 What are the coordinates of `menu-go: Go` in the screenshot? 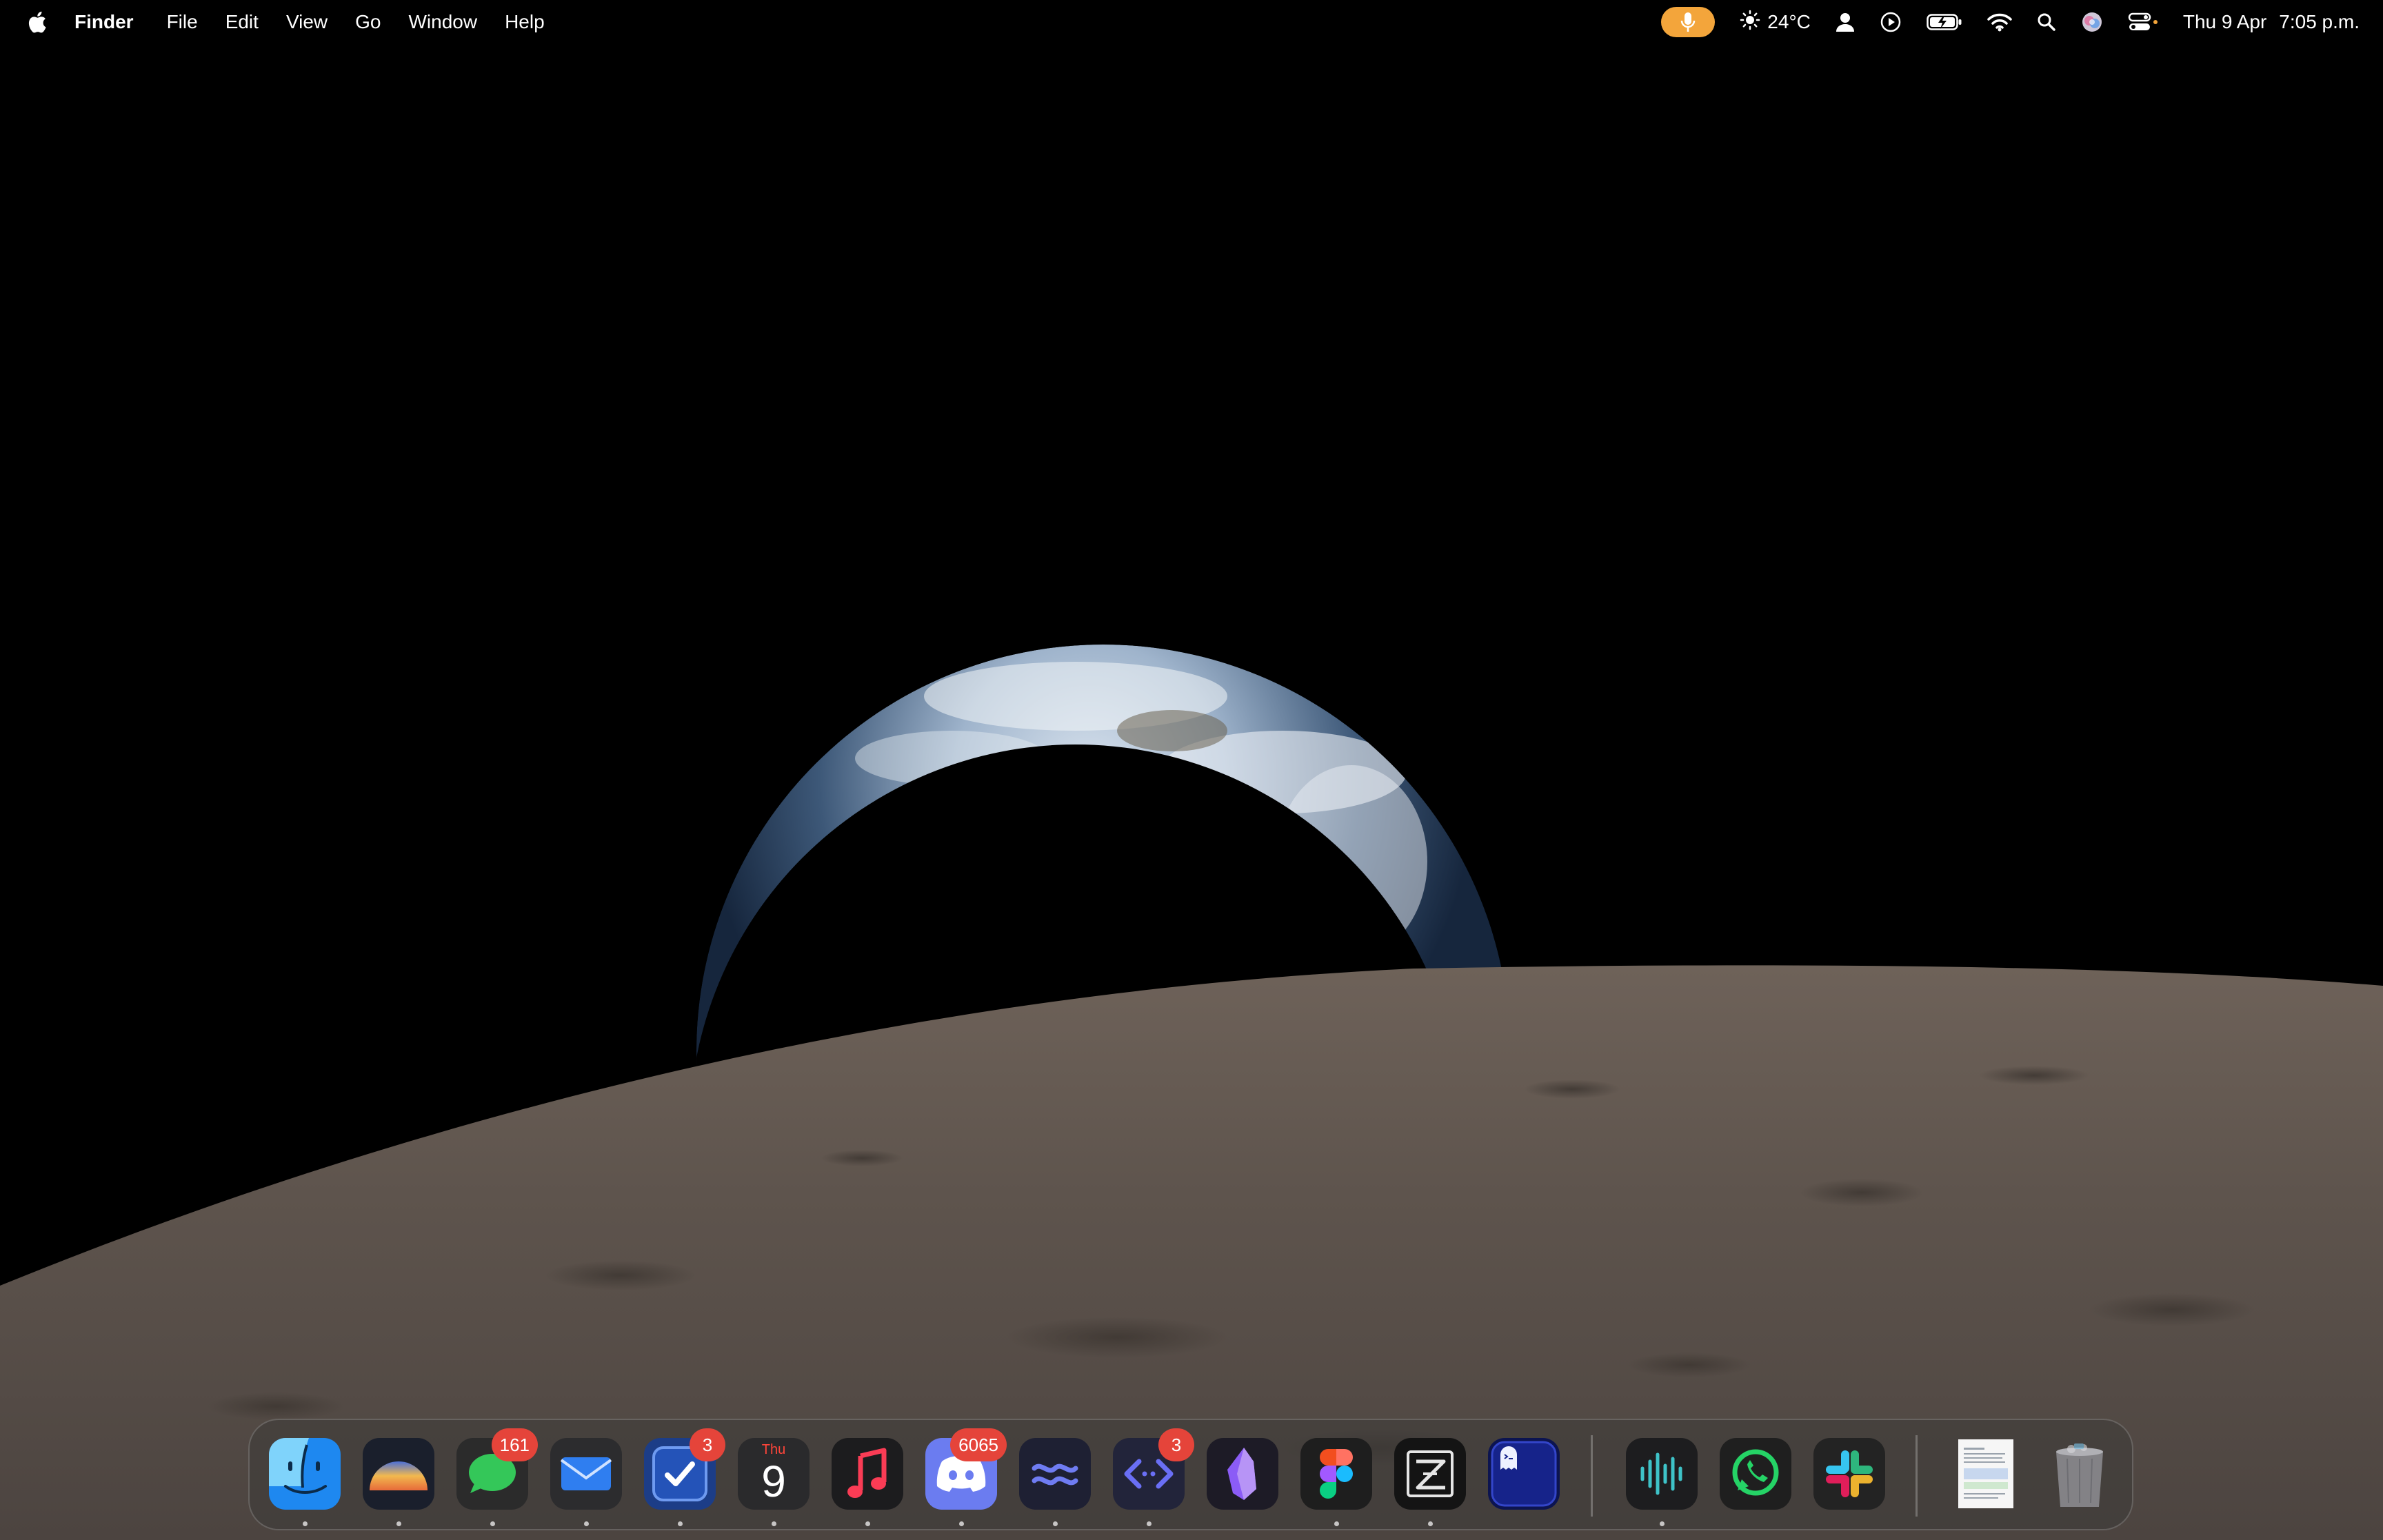 It's located at (368, 22).